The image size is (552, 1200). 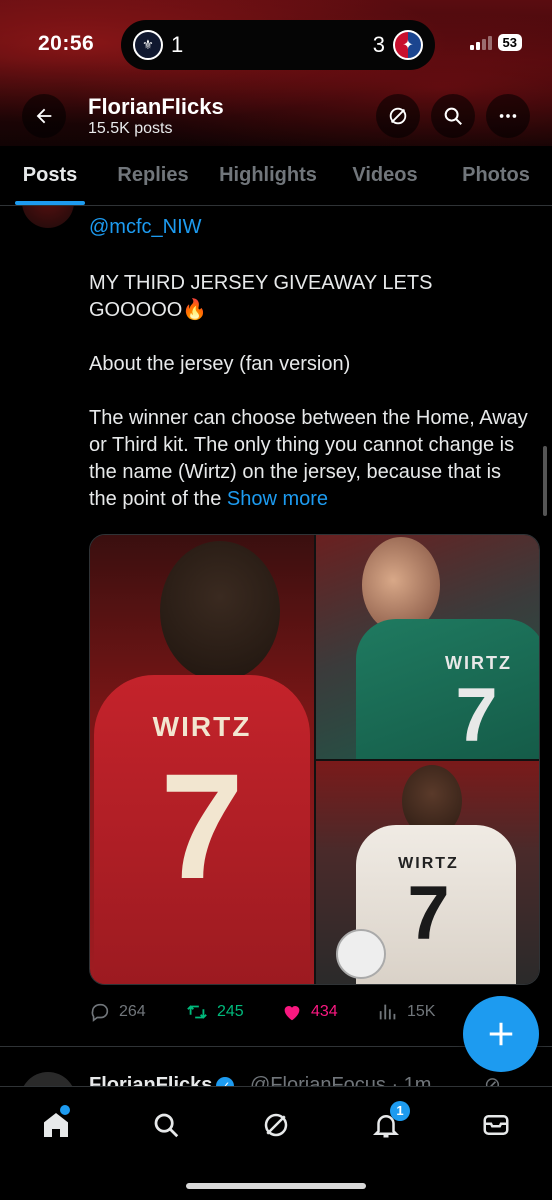 What do you see at coordinates (387, 1012) in the screenshot?
I see `views-bar-chart-icon` at bounding box center [387, 1012].